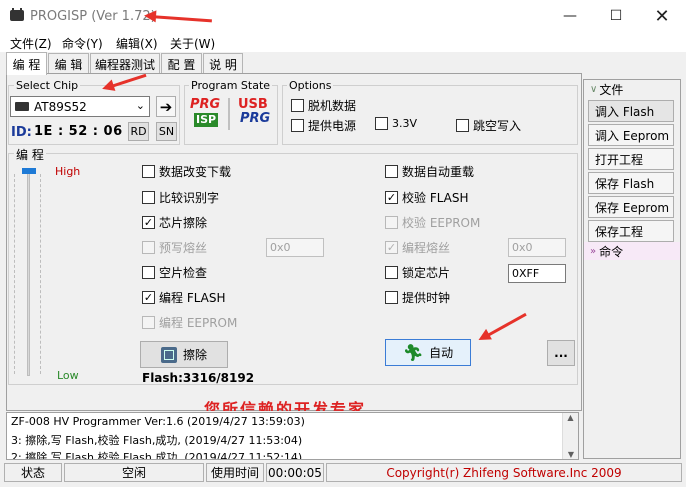 This screenshot has height=487, width=686. I want to click on usage-time-label: 使用时间, so click(235, 472).